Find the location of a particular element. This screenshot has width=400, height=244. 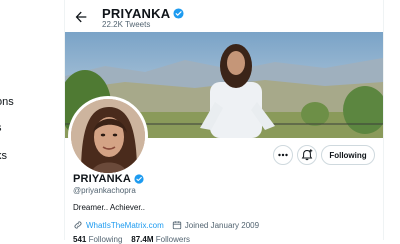

avatar is located at coordinates (108, 136).